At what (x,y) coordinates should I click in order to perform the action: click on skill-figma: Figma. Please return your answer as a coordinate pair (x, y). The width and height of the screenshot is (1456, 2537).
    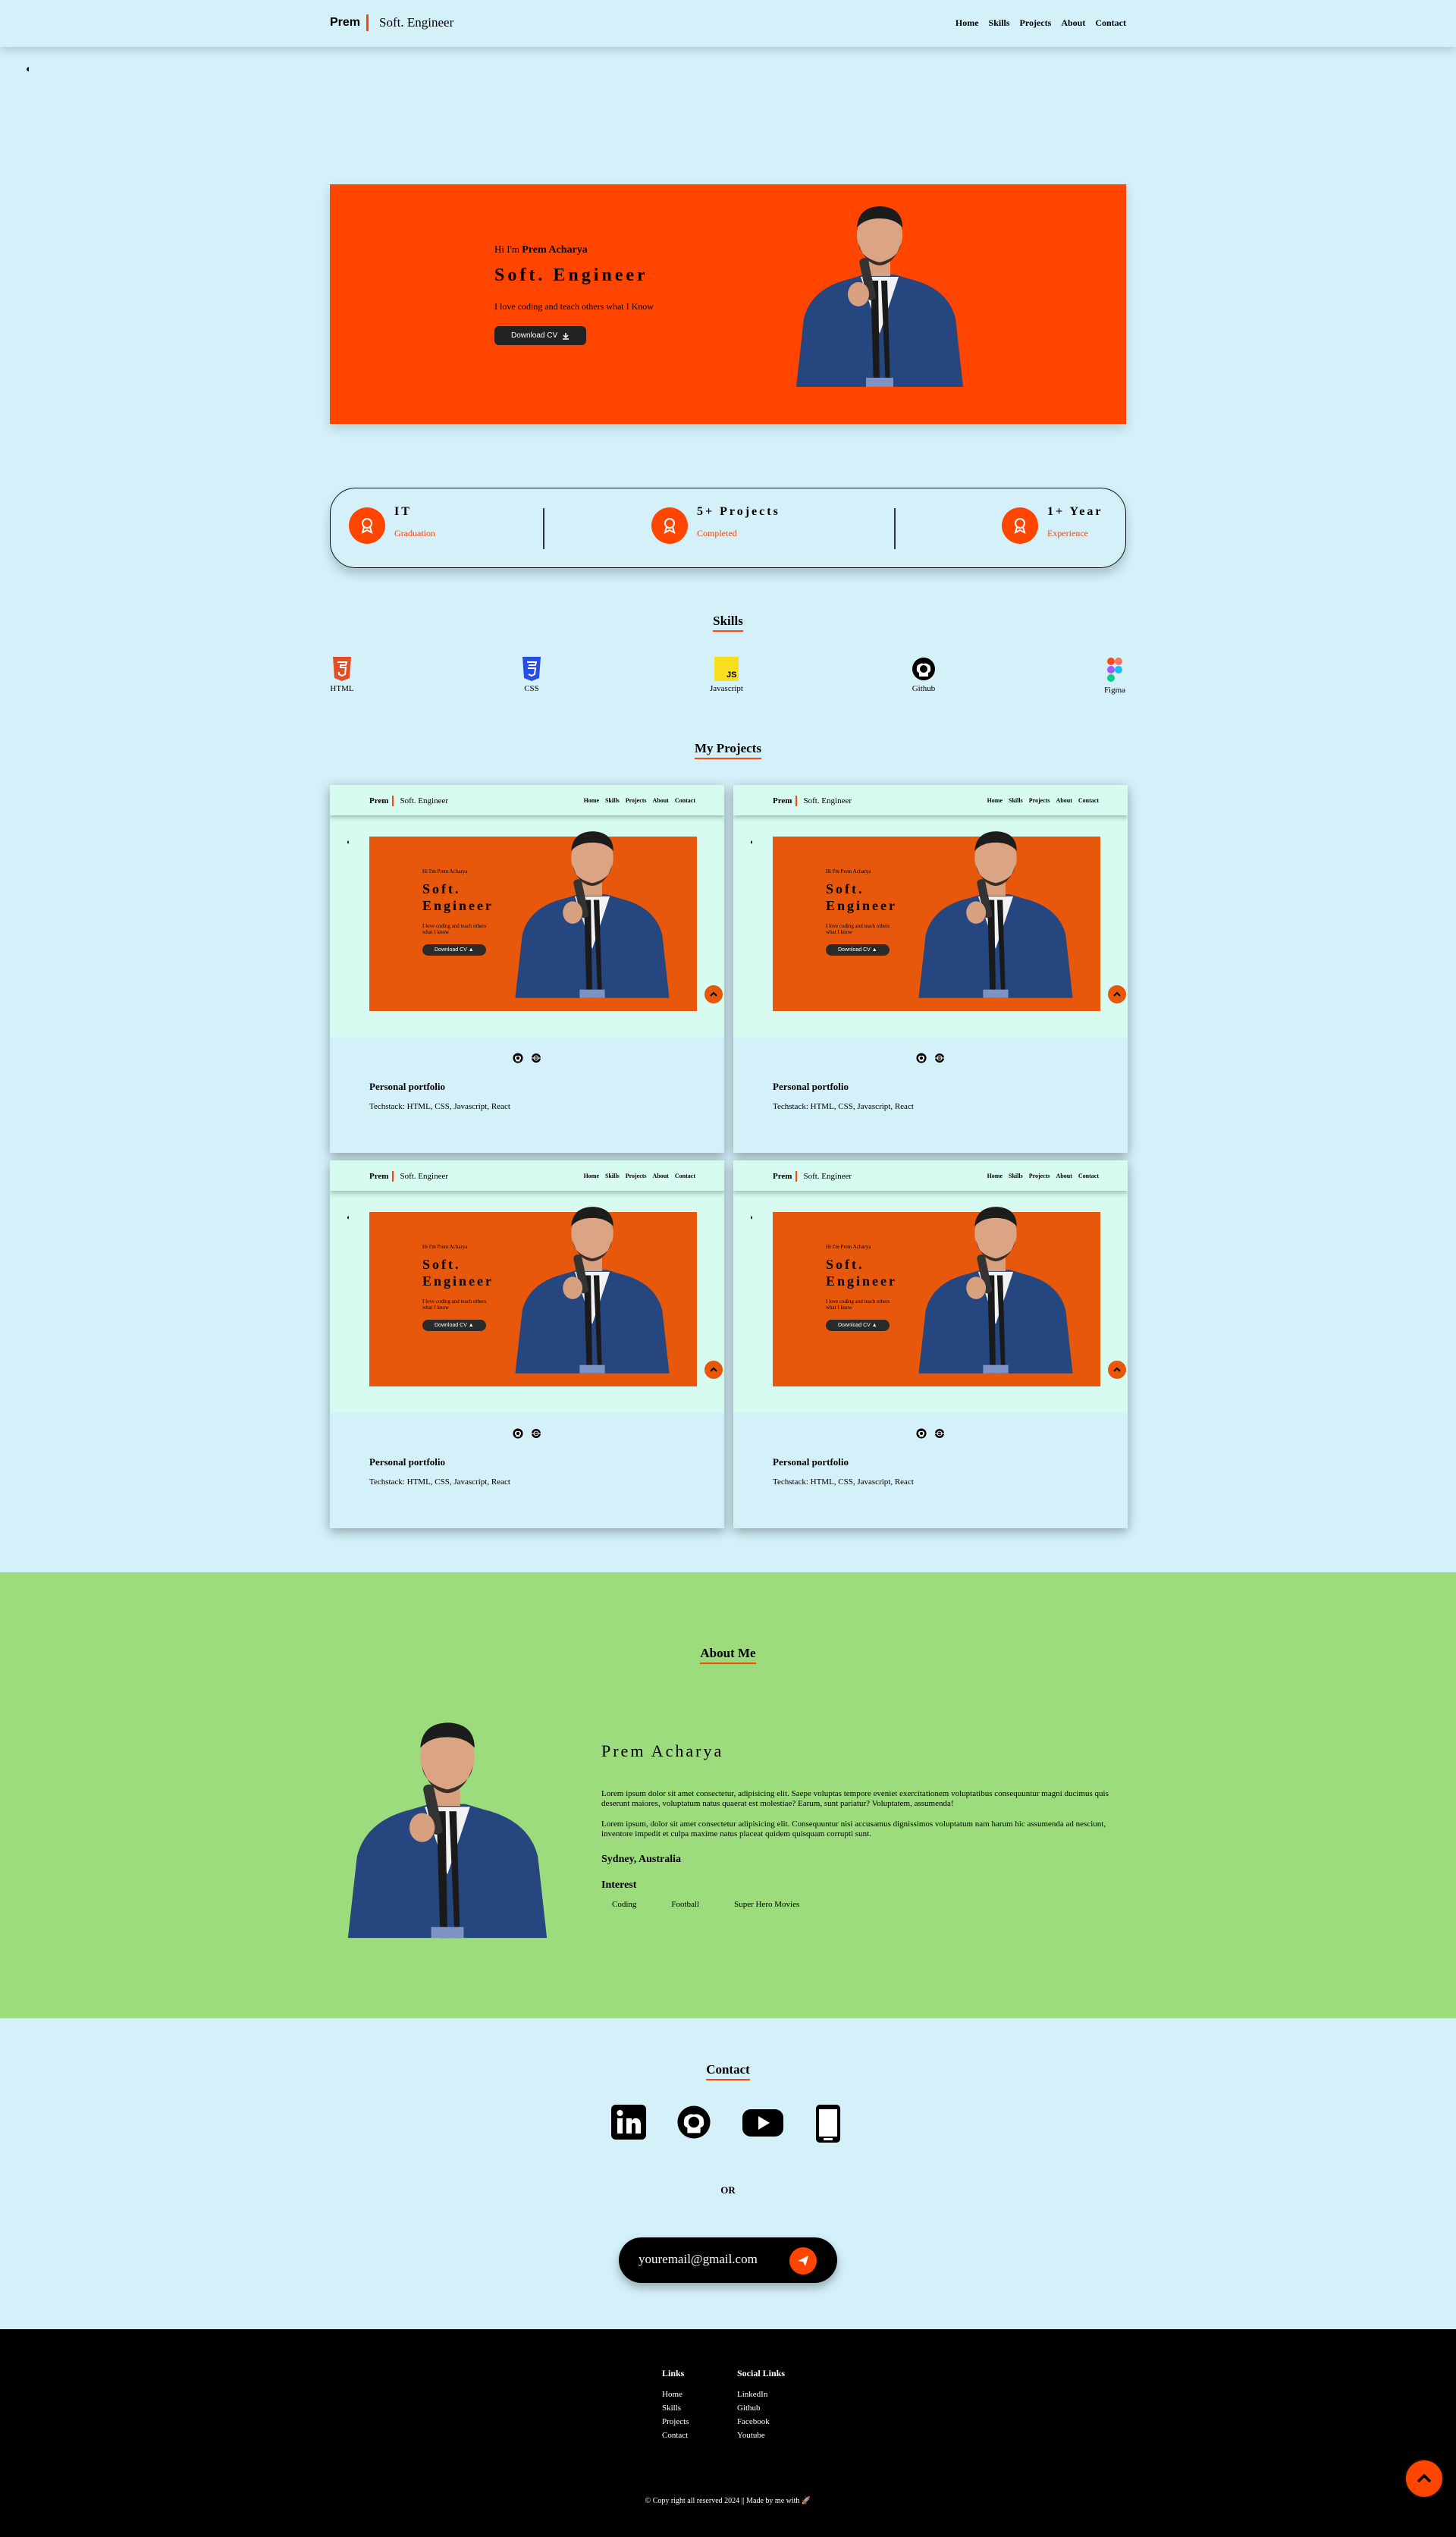
    Looking at the image, I should click on (1115, 676).